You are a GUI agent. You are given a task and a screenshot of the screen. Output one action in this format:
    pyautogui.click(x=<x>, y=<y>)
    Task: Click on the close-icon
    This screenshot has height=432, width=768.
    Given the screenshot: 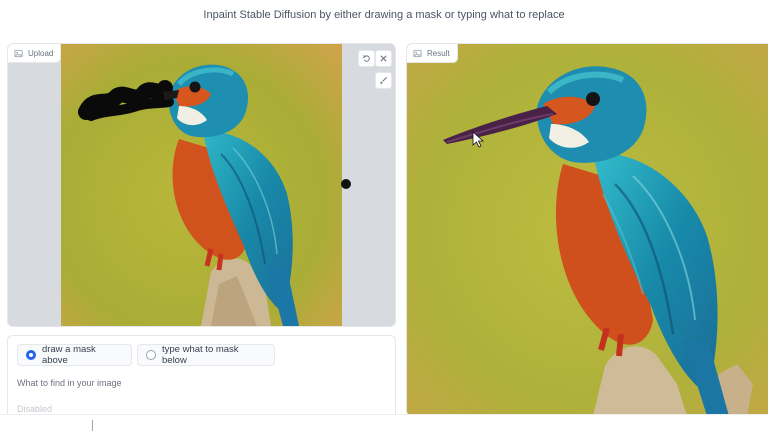 What is the action you would take?
    pyautogui.click(x=383, y=58)
    